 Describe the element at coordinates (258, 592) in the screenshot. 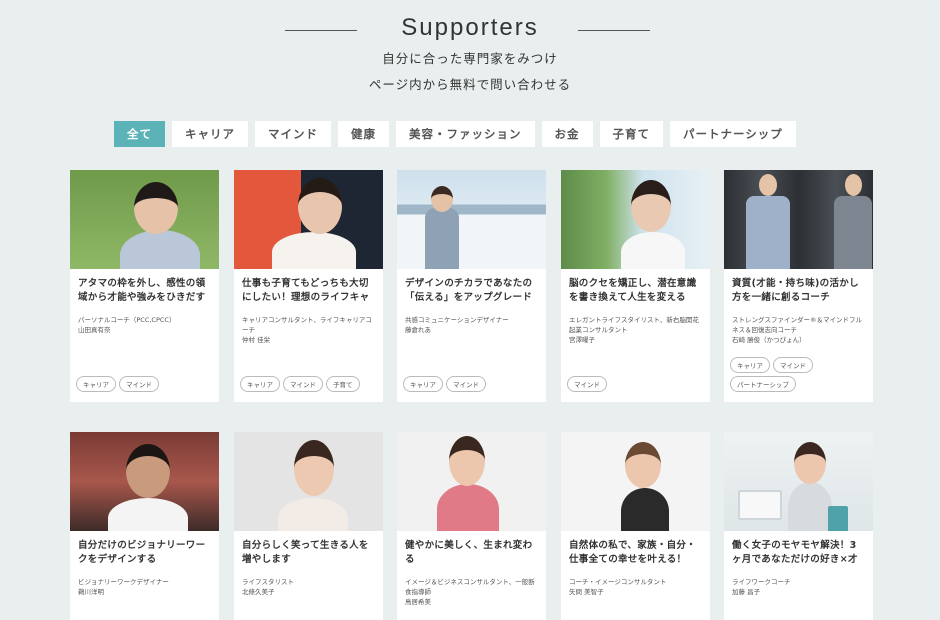

I see `card-name: 北條久美子` at that location.